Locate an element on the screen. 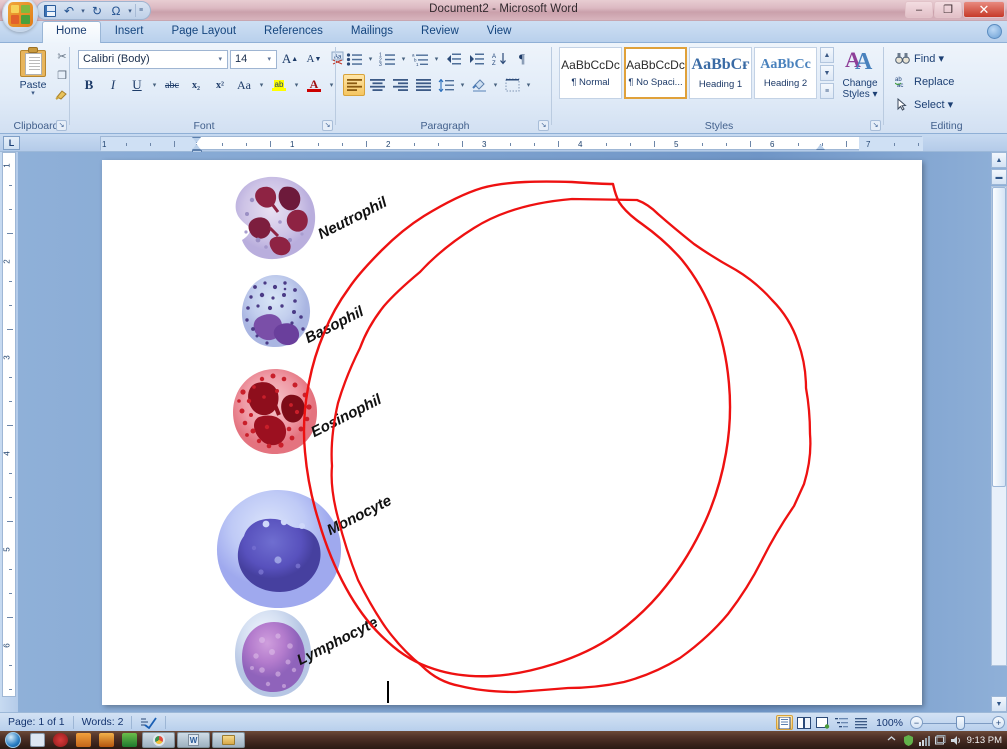  view-full-screen-reading-button is located at coordinates (803, 722).